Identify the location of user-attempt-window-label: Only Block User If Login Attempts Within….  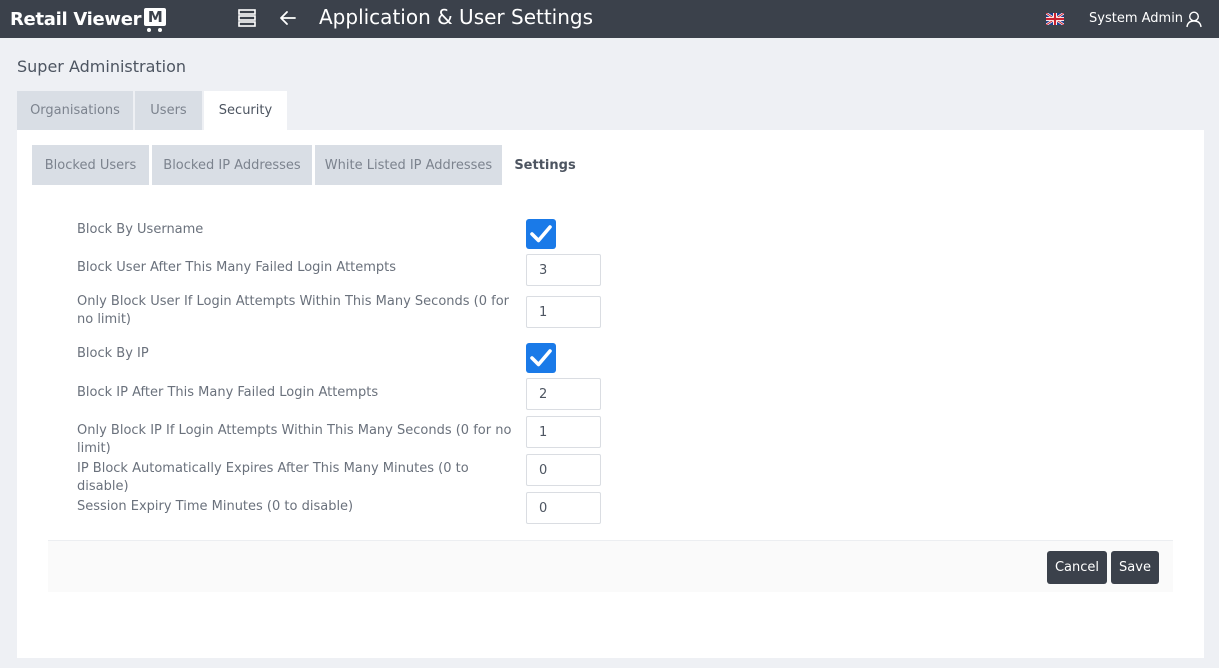
(293, 310).